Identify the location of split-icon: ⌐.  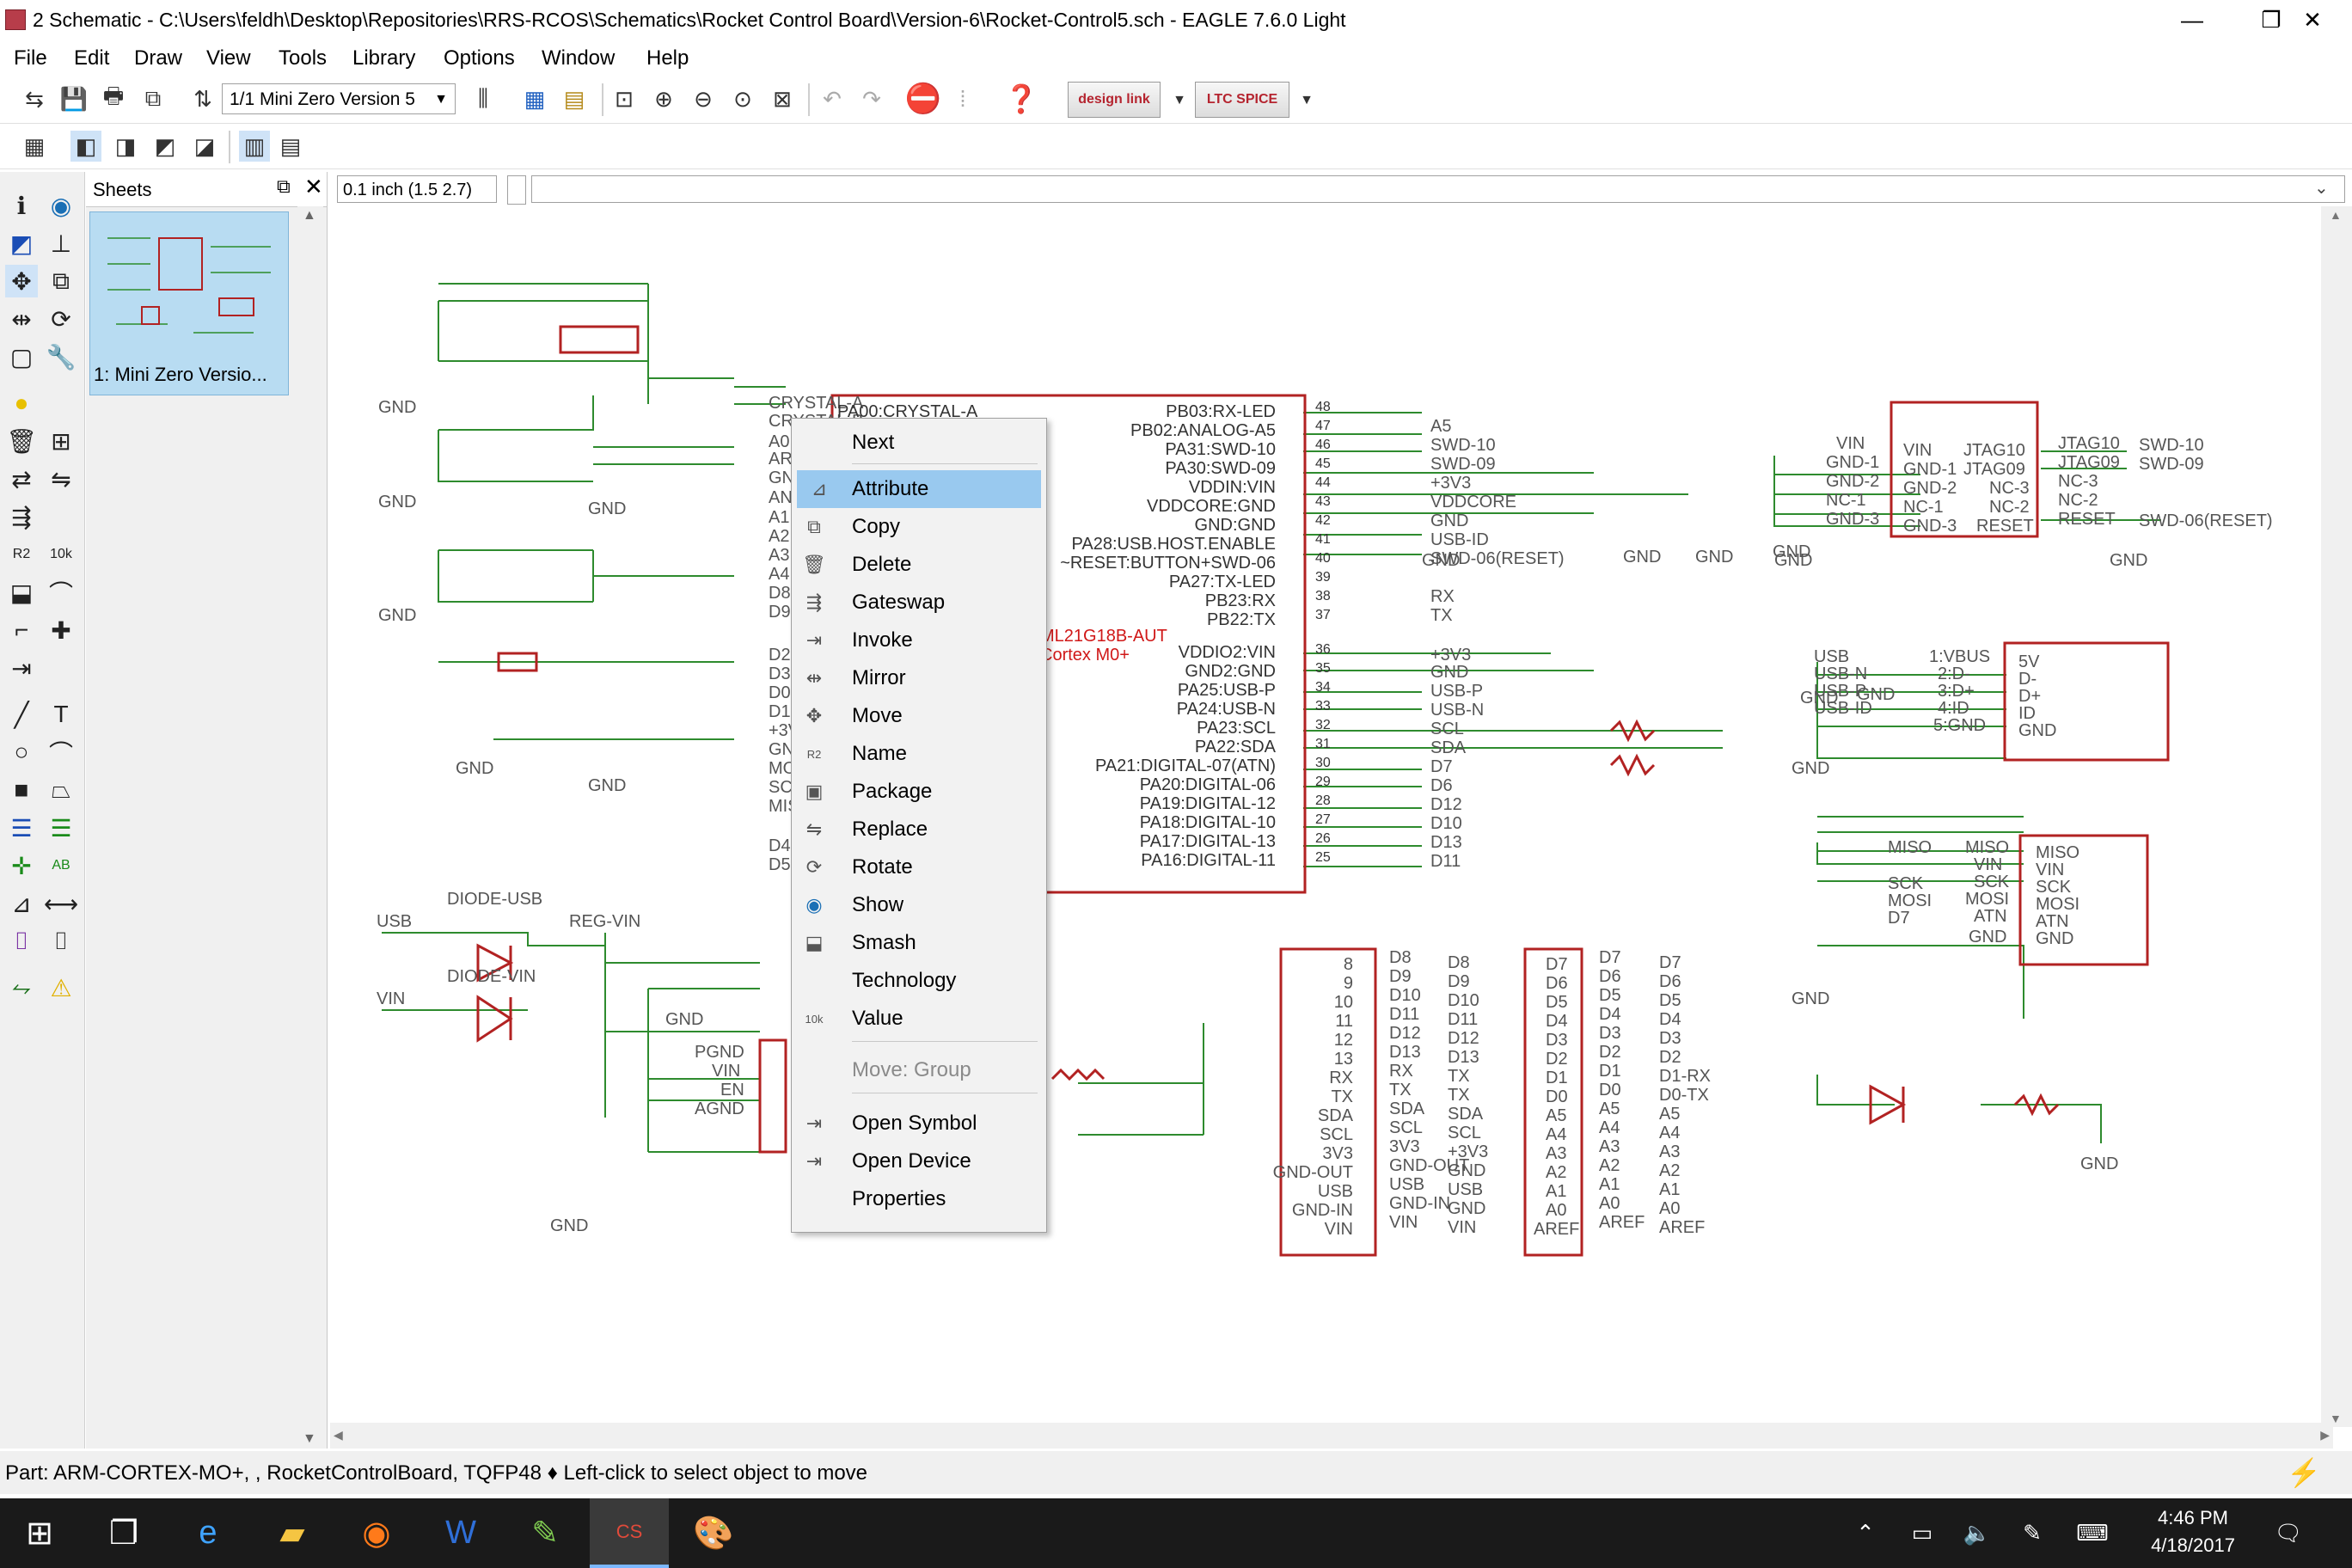
(21, 630).